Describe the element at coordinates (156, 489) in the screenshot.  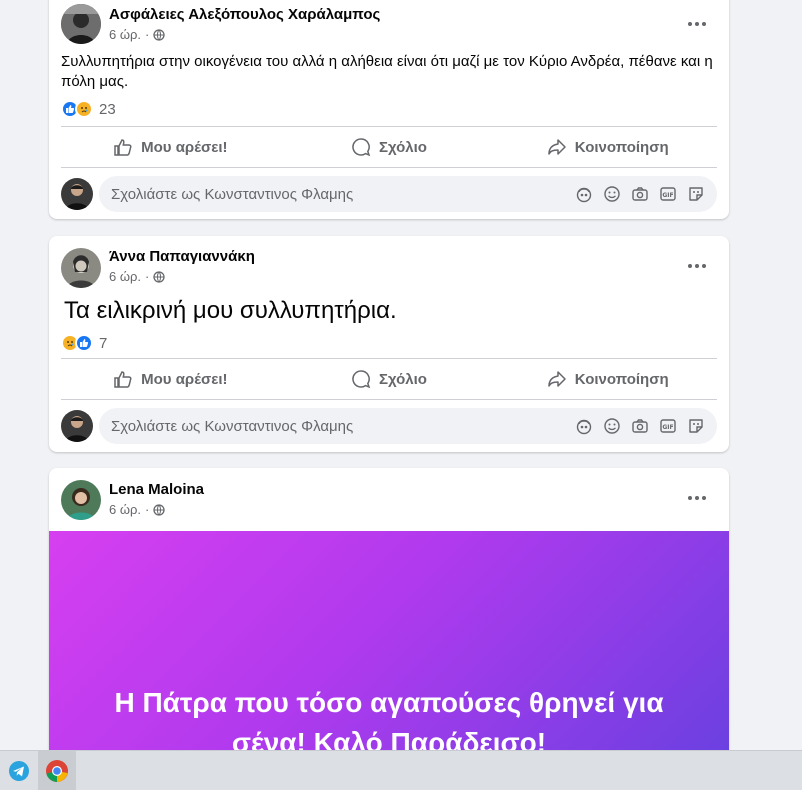
I see `author-name: Lena Maloina` at that location.